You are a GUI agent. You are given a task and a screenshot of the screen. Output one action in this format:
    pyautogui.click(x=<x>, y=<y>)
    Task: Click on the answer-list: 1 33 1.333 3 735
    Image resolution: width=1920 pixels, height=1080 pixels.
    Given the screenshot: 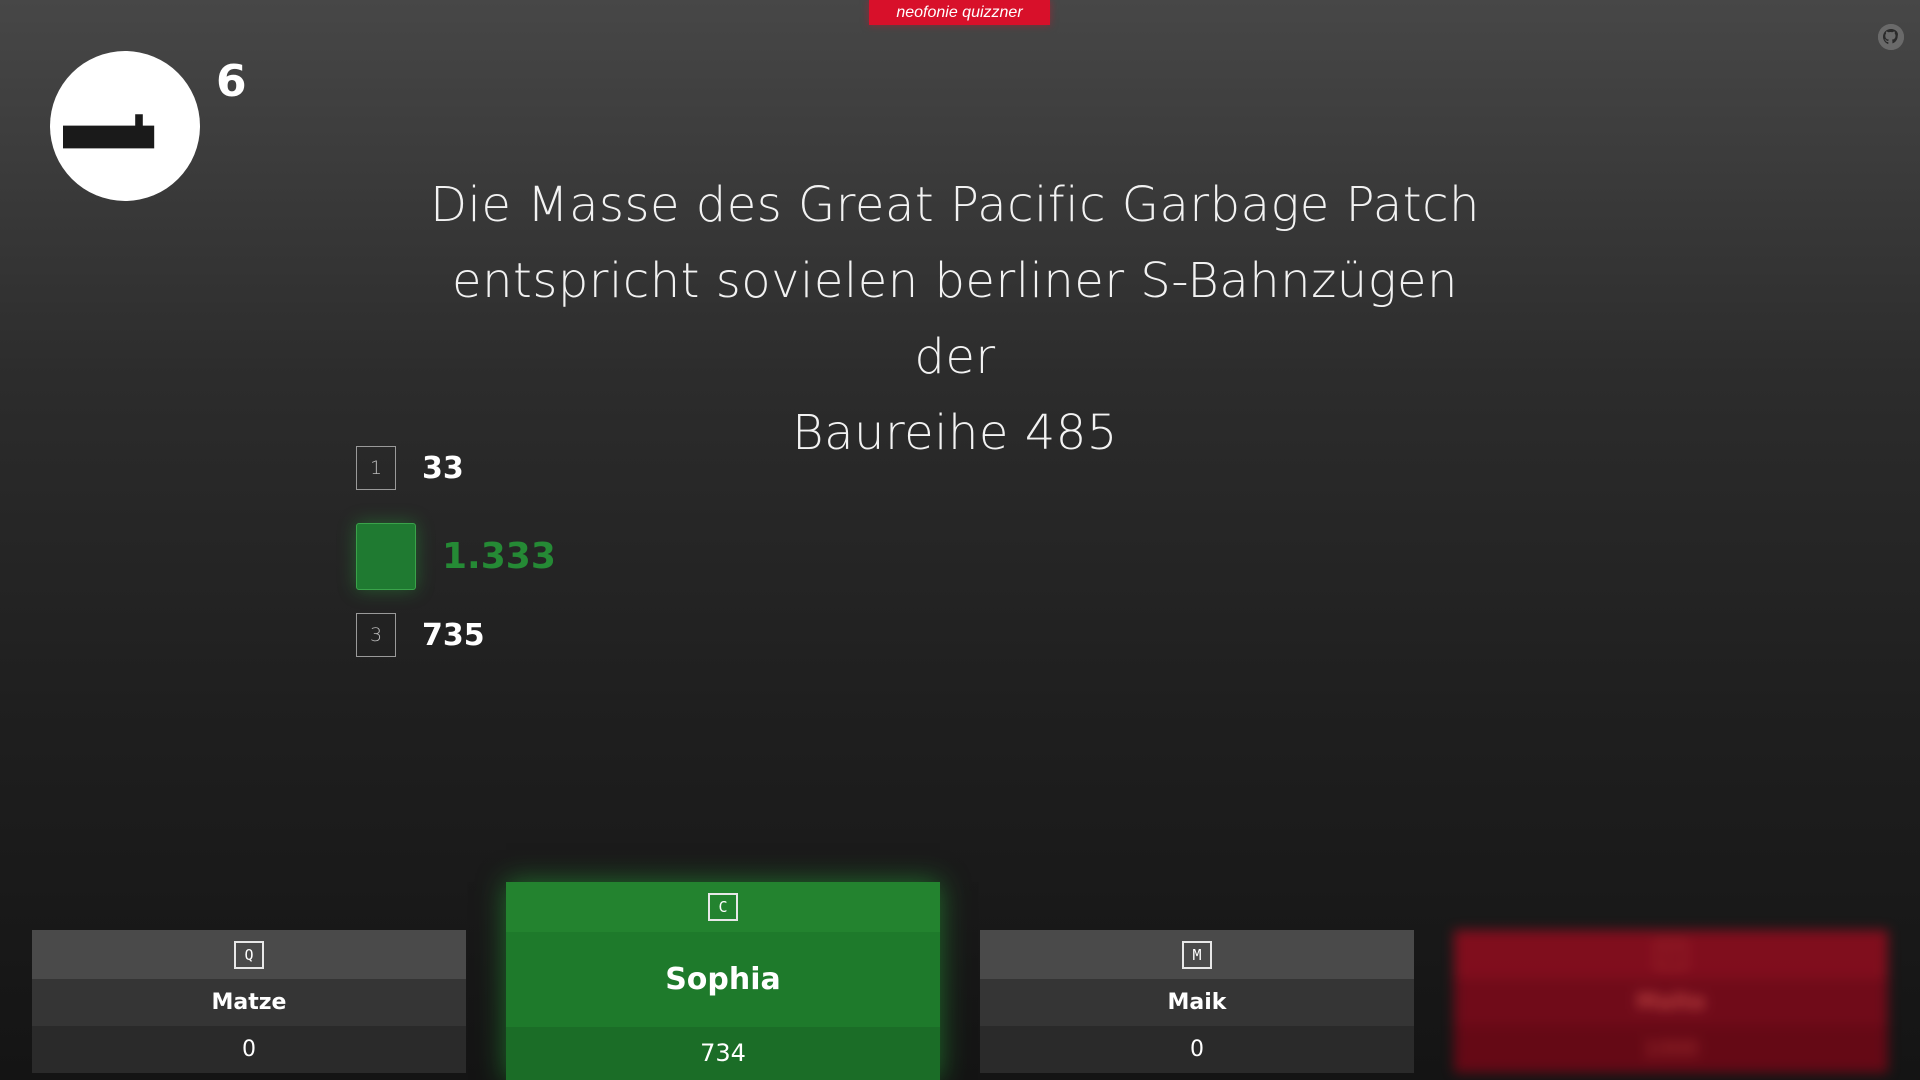 What is the action you would take?
    pyautogui.click(x=456, y=567)
    